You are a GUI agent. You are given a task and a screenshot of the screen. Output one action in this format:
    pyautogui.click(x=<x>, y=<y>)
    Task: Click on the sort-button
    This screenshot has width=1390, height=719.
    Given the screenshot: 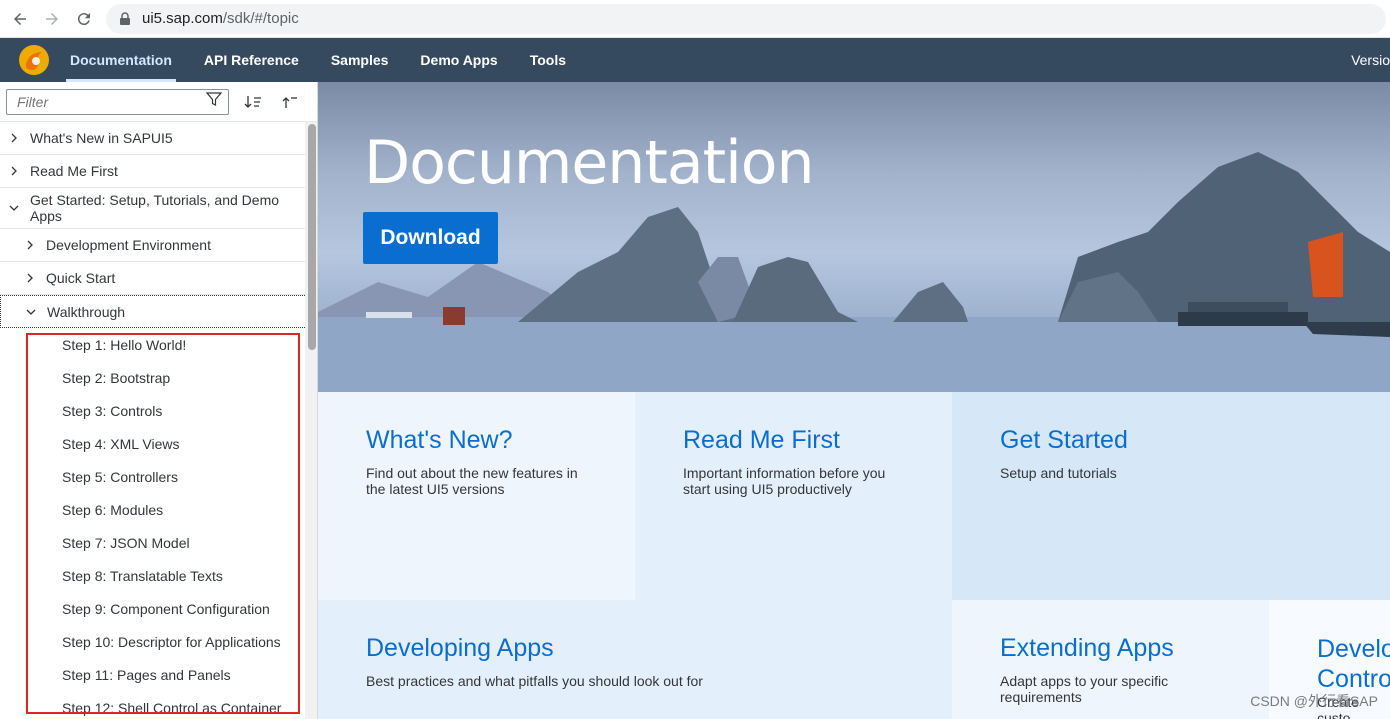 What is the action you would take?
    pyautogui.click(x=253, y=102)
    